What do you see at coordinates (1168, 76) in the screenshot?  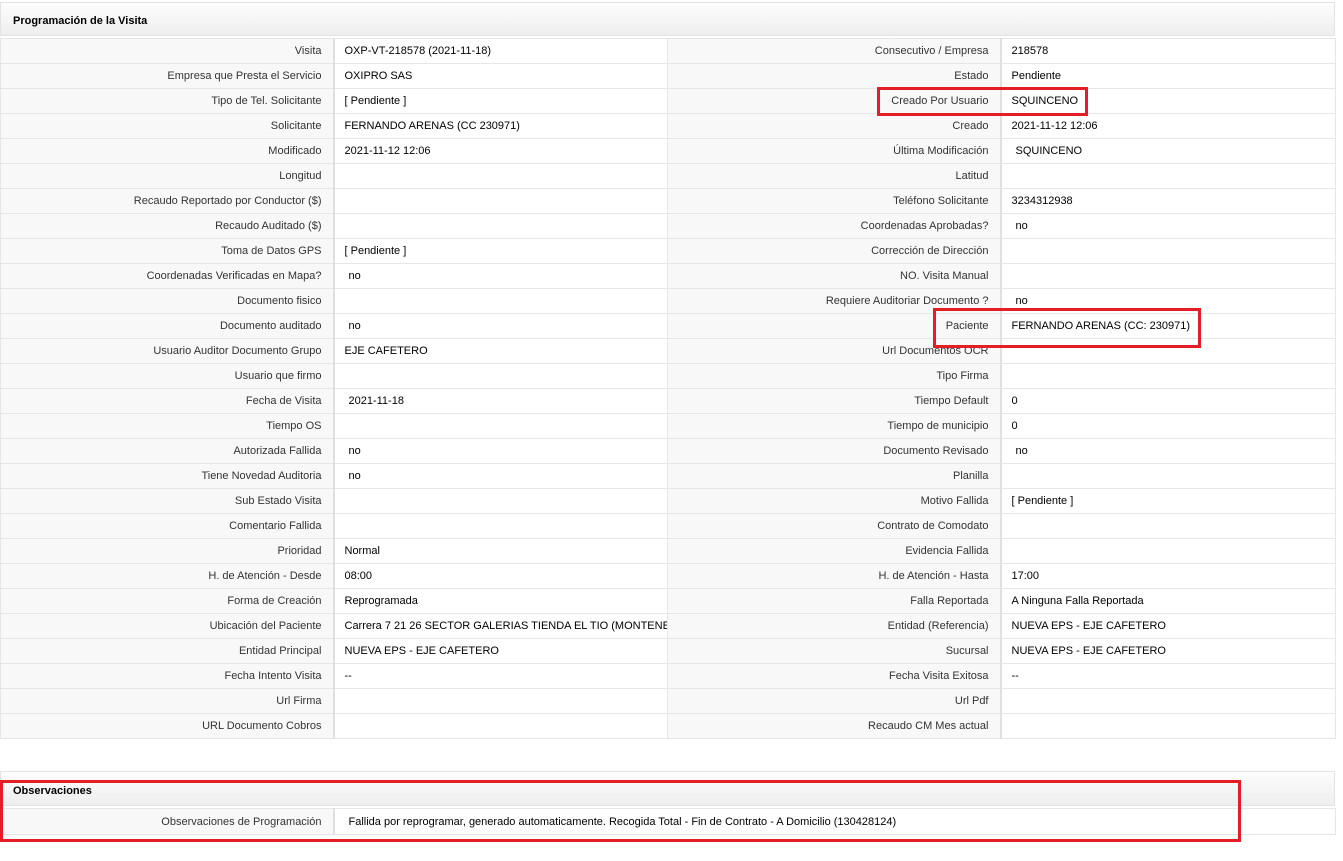 I see `field-value: Pendiente` at bounding box center [1168, 76].